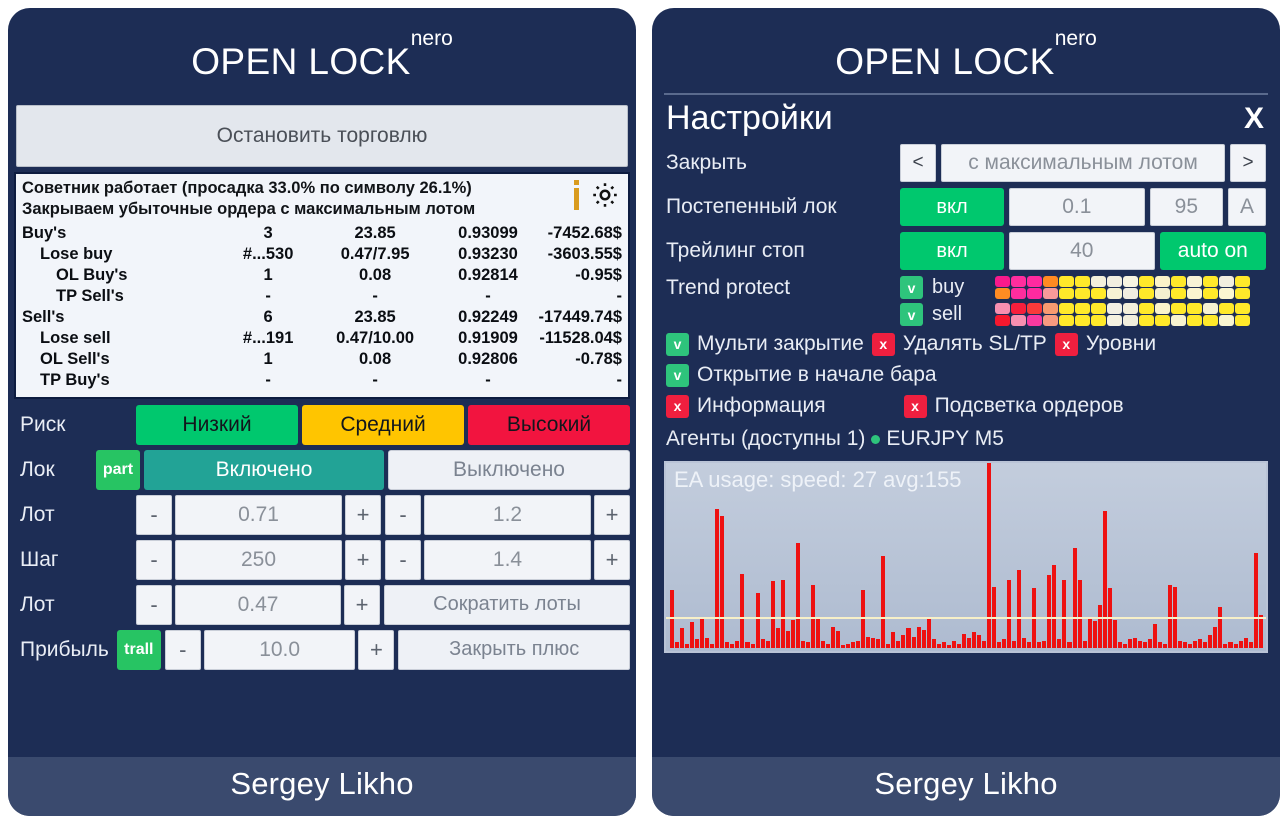 The height and width of the screenshot is (824, 1280). Describe the element at coordinates (605, 195) in the screenshot. I see `gear-icon` at that location.